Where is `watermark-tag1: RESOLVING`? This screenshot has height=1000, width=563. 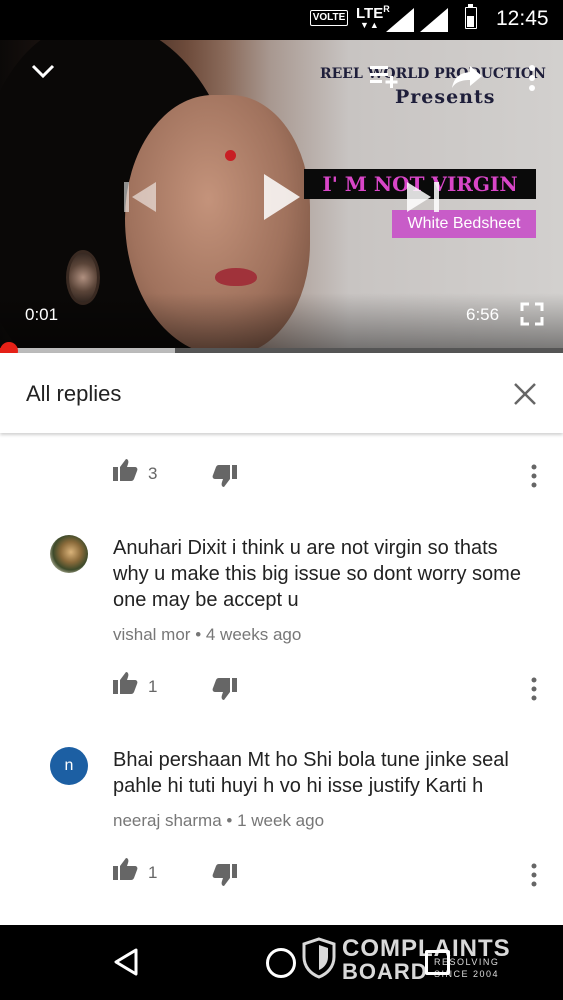
watermark-tag1: RESOLVING is located at coordinates (467, 962).